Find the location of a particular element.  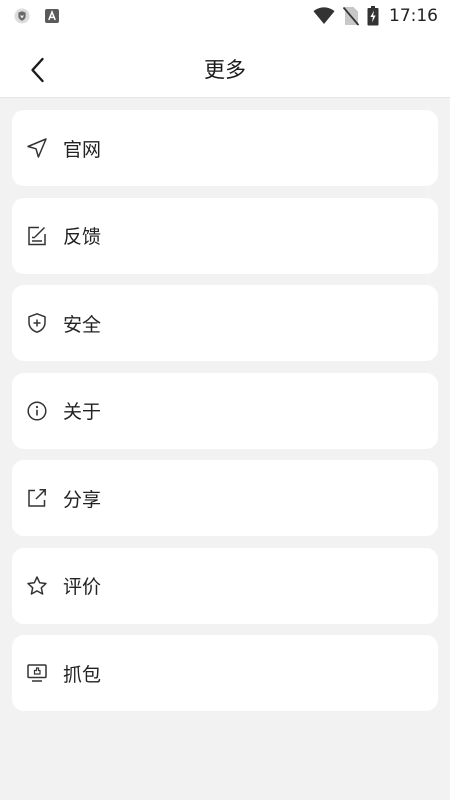

menu-item-feedback: 反馈 is located at coordinates (225, 235).